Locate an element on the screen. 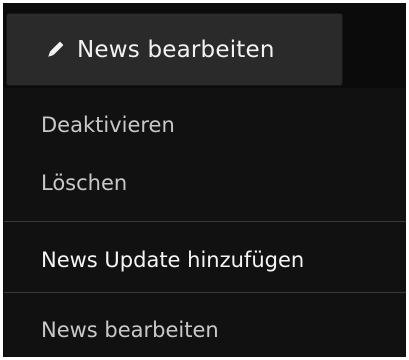 Image resolution: width=409 pixels, height=360 pixels. menu-item-deactivate: Deaktivieren is located at coordinates (205, 125).